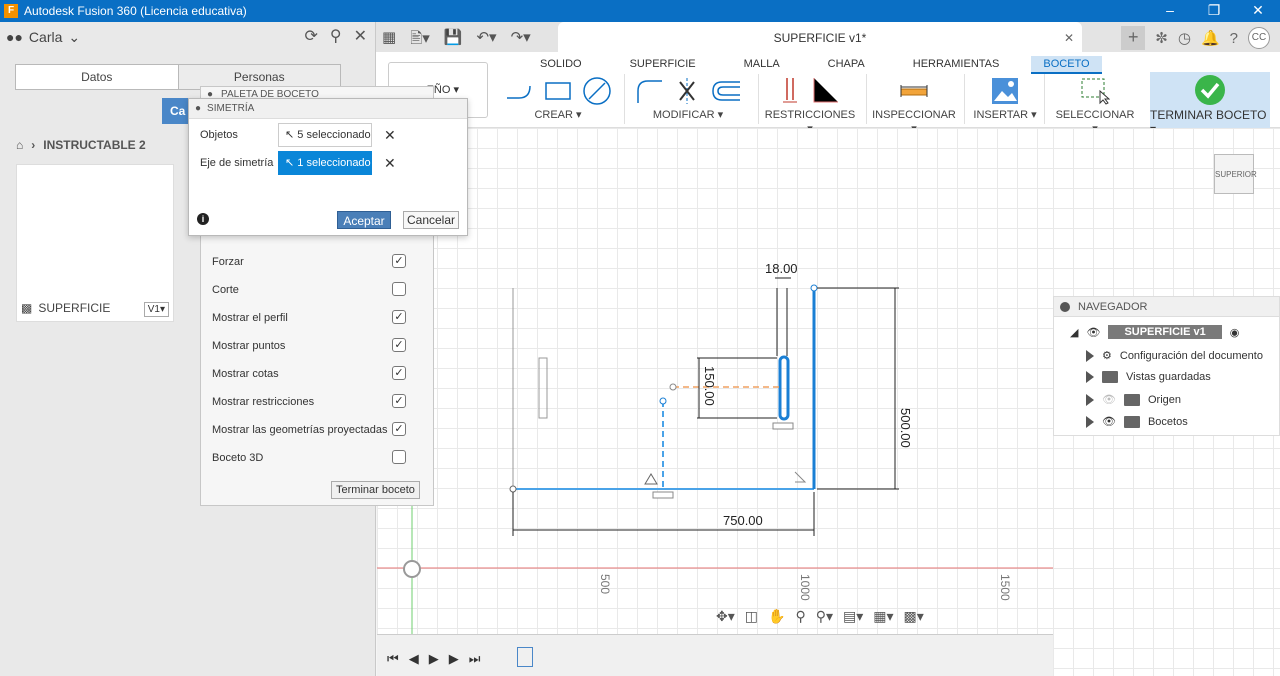  What do you see at coordinates (420, 40) in the screenshot?
I see `file-menu-icon: 🖹▾` at bounding box center [420, 40].